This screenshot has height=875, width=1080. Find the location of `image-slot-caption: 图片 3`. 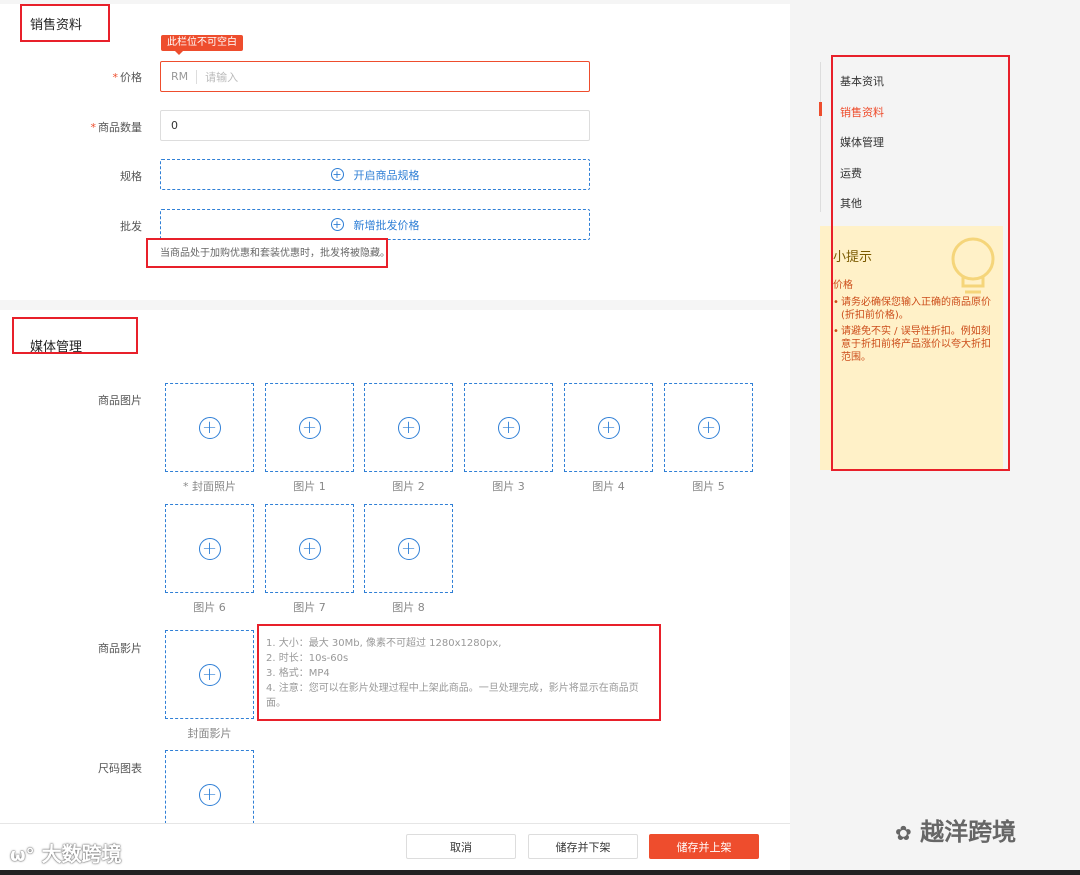

image-slot-caption: 图片 3 is located at coordinates (508, 486).